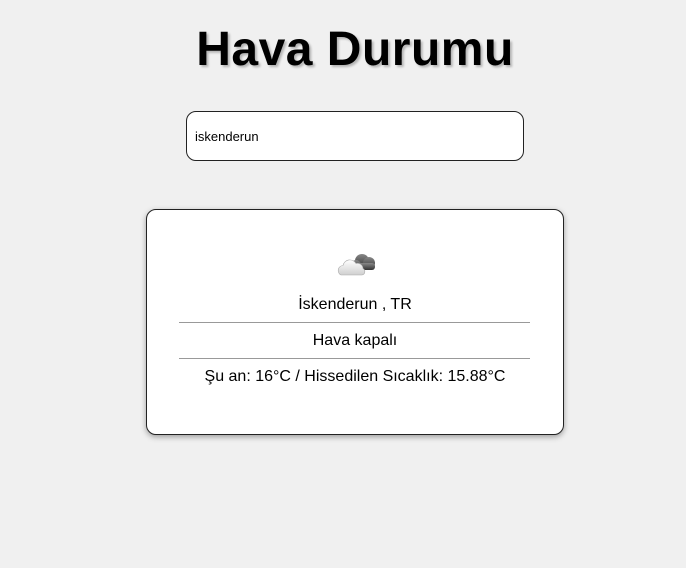 The width and height of the screenshot is (686, 568). I want to click on location-label: İskenderun , TR, so click(355, 304).